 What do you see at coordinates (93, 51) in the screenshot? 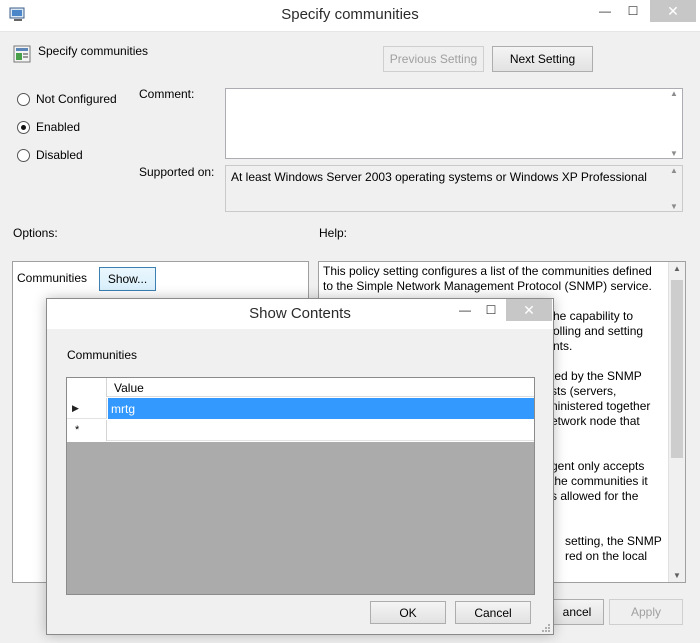
I see `policy-name: Specify communities` at bounding box center [93, 51].